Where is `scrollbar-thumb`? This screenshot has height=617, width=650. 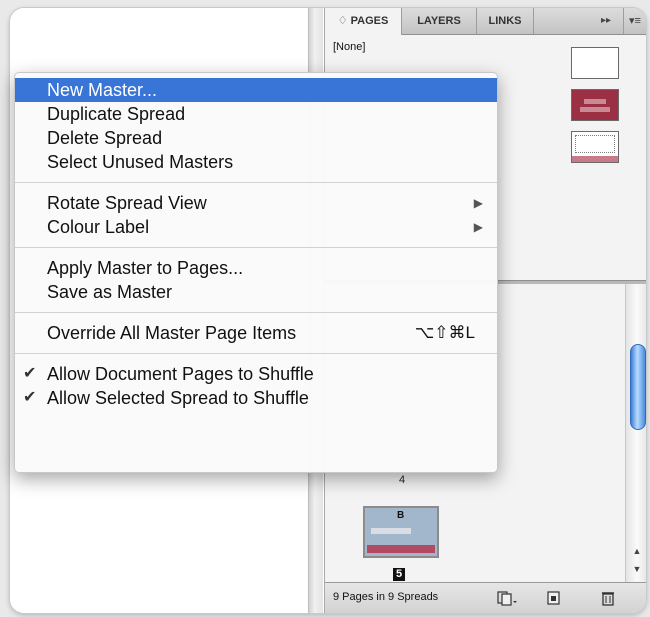 scrollbar-thumb is located at coordinates (638, 387).